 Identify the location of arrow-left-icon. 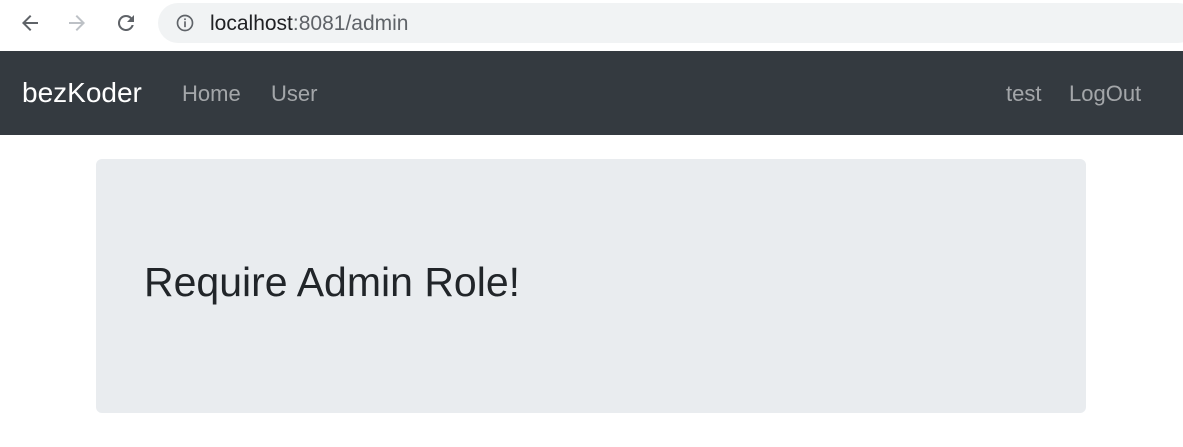
(30, 23).